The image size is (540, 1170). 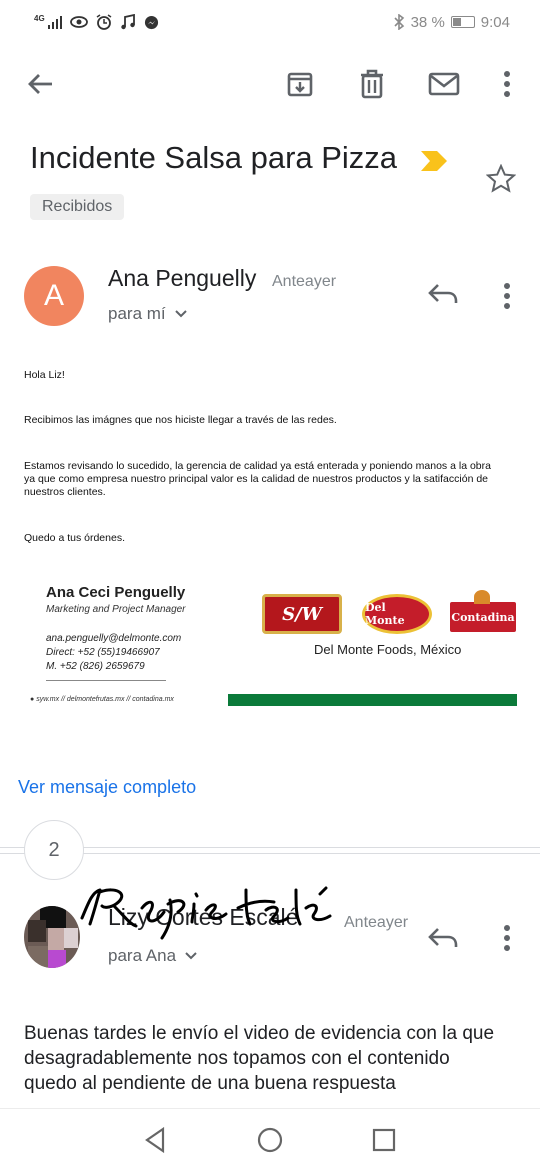 I want to click on signal-icon: 4G, so click(x=48, y=22).